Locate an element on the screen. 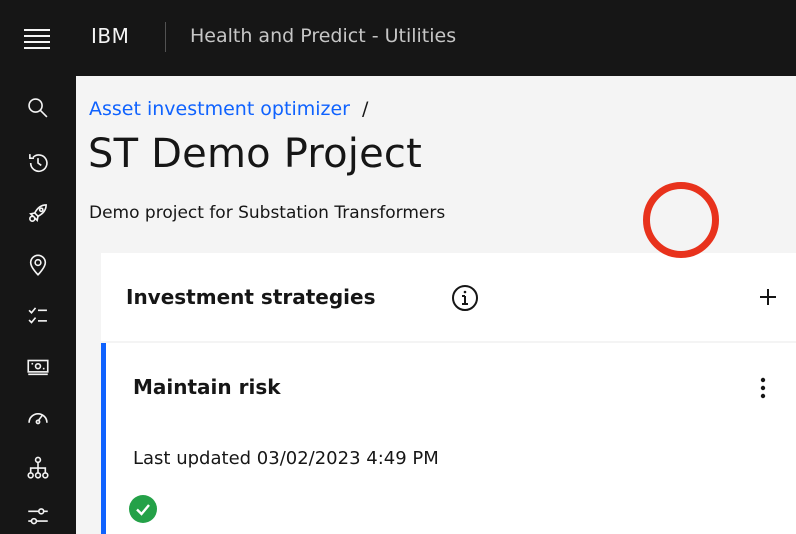  section-title: Investment strategies is located at coordinates (251, 297).